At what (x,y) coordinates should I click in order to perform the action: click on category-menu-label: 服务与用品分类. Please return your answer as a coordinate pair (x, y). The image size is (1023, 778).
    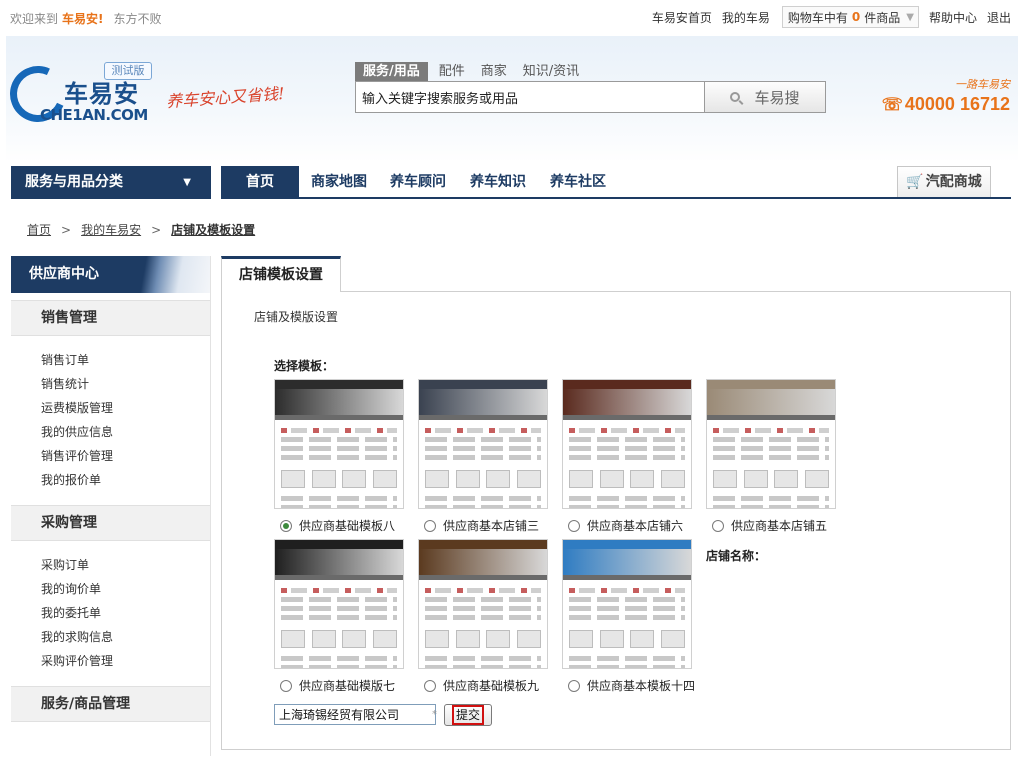
    Looking at the image, I should click on (74, 182).